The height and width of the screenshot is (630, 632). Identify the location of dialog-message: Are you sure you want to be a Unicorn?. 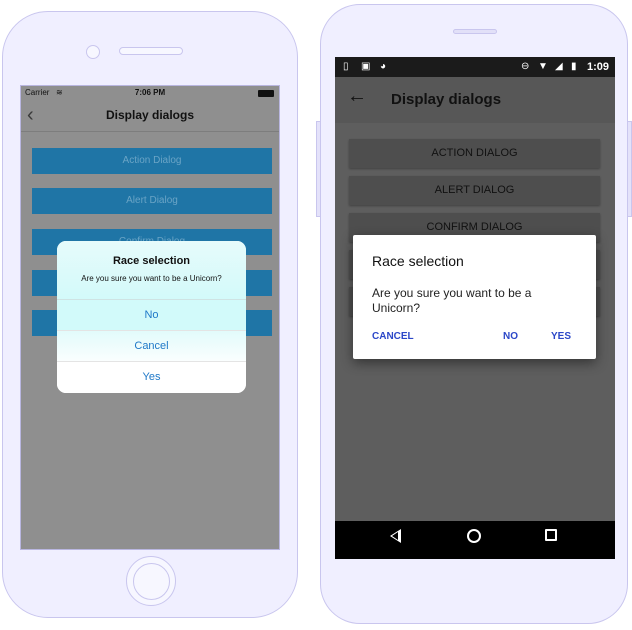
(452, 300).